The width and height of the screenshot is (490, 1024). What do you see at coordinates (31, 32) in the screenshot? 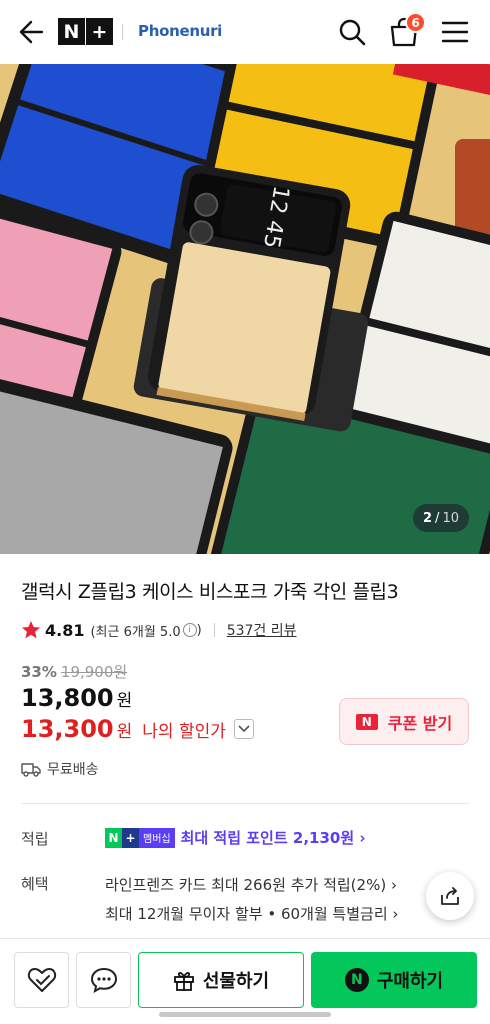
I see `back-arrow-icon` at bounding box center [31, 32].